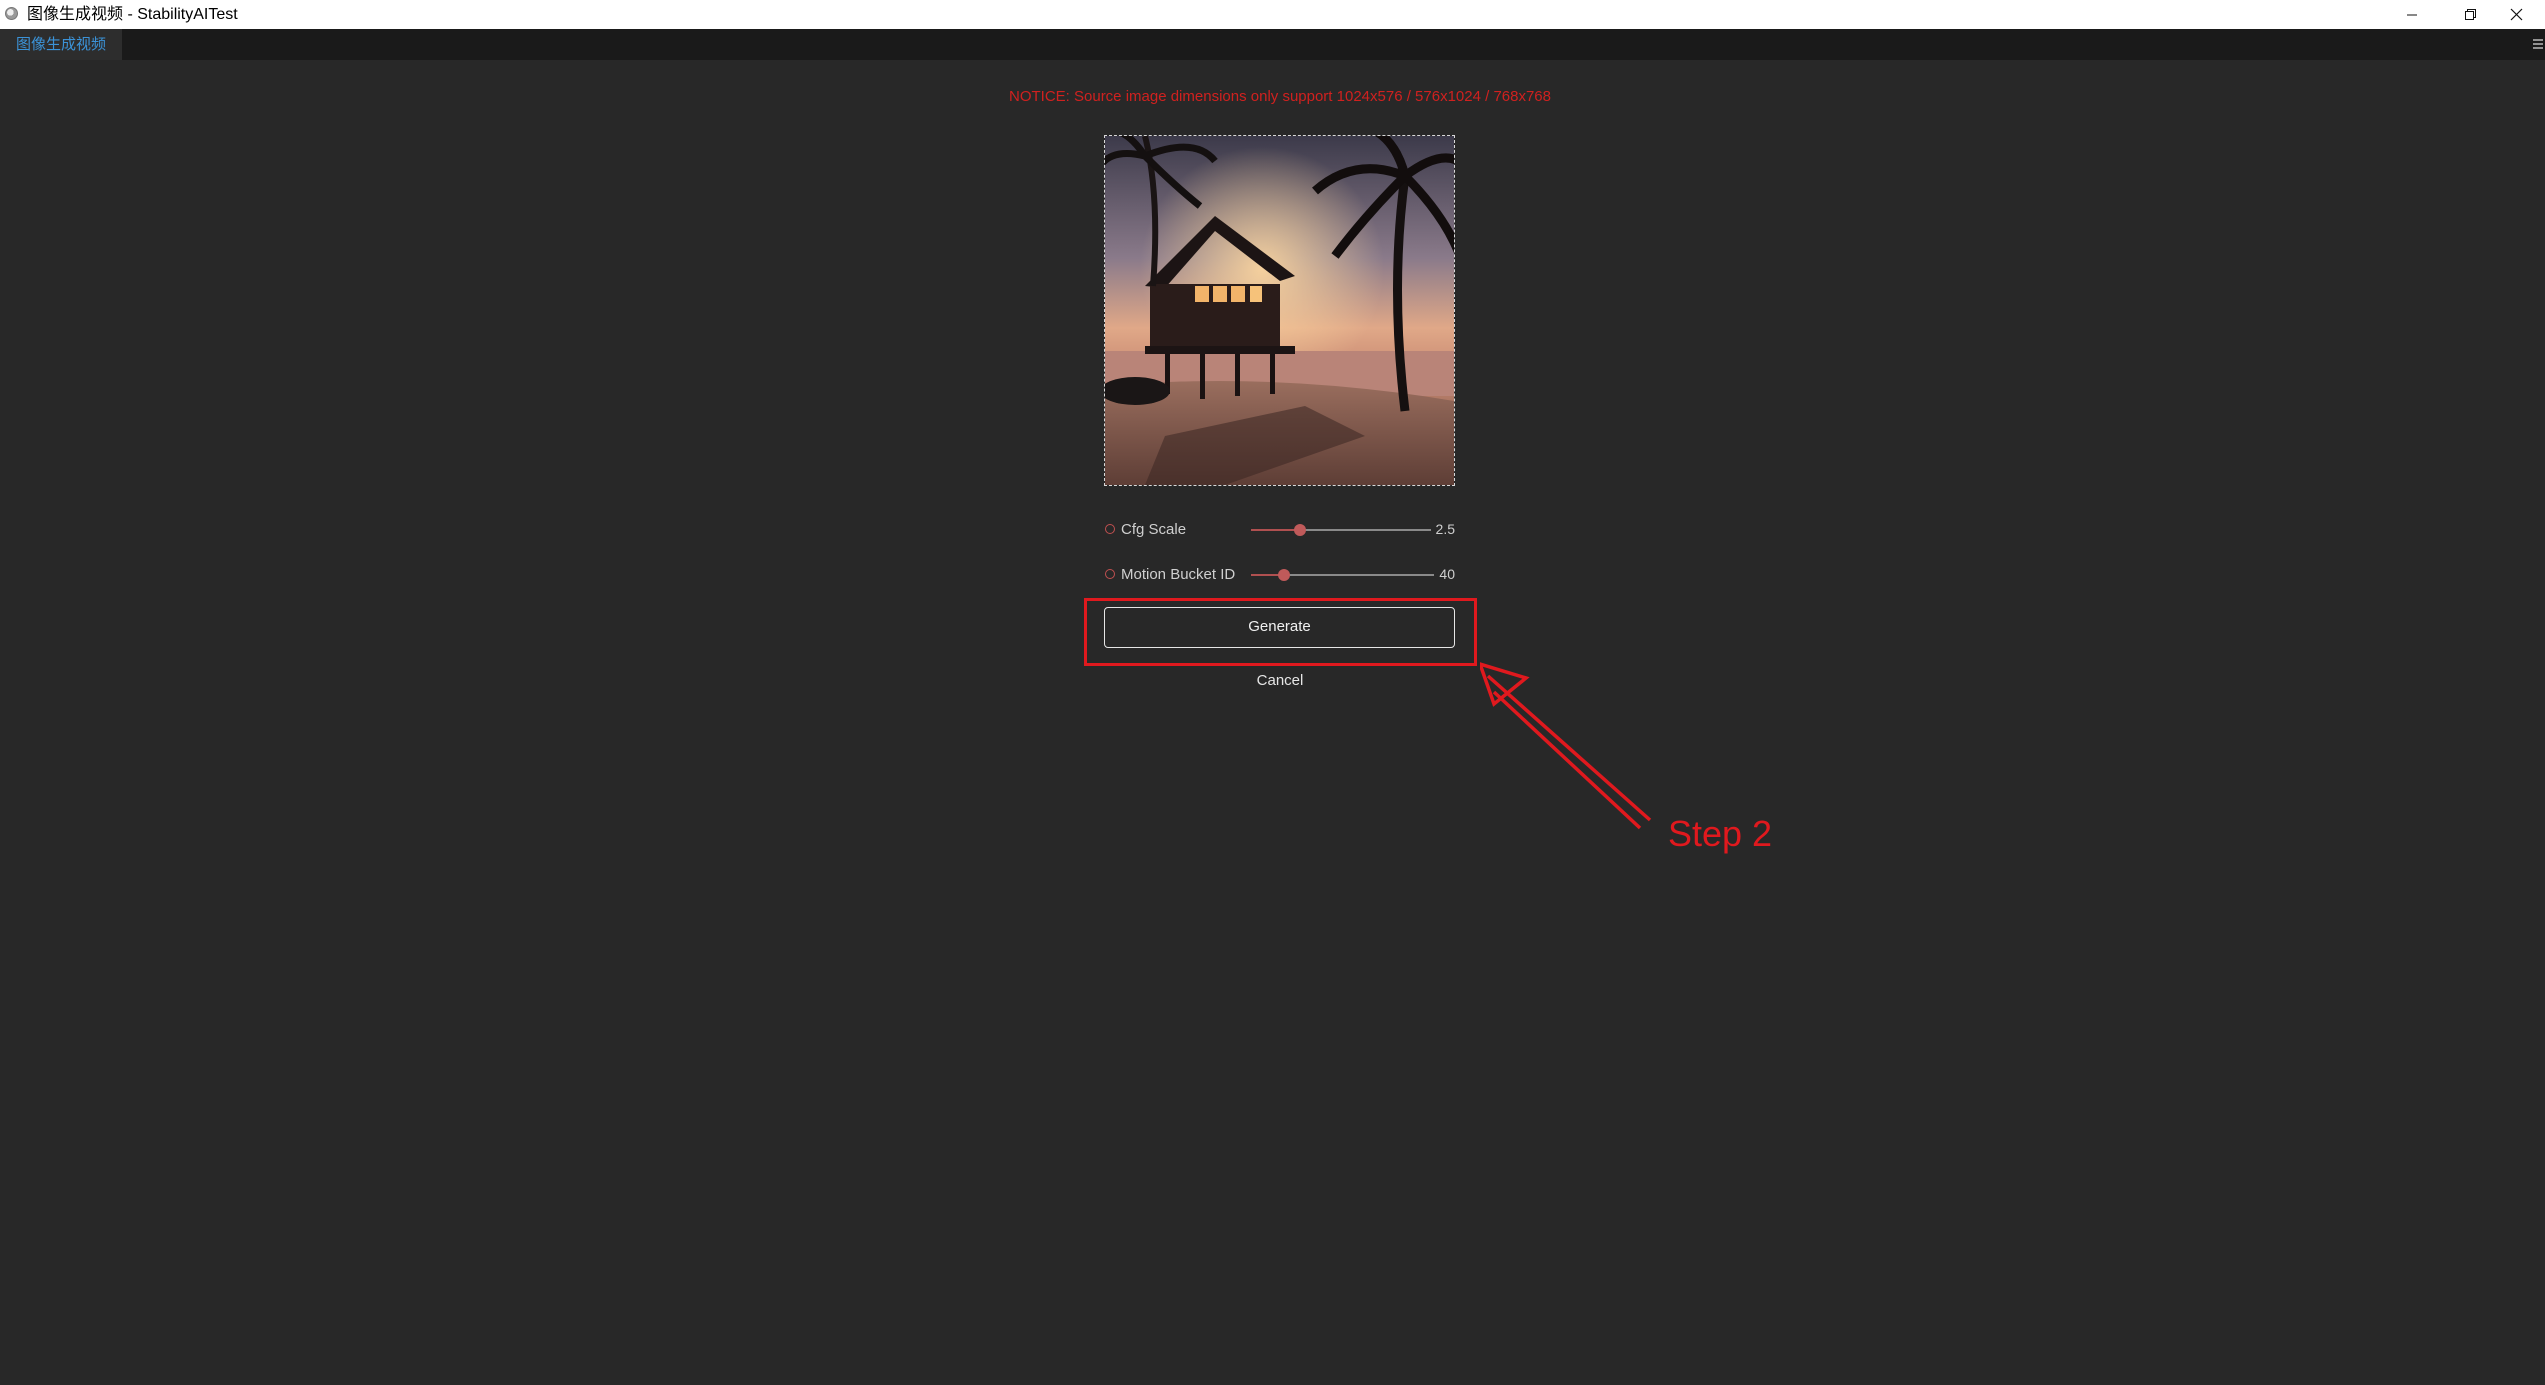  What do you see at coordinates (1720, 833) in the screenshot?
I see `step-label: Step 2` at bounding box center [1720, 833].